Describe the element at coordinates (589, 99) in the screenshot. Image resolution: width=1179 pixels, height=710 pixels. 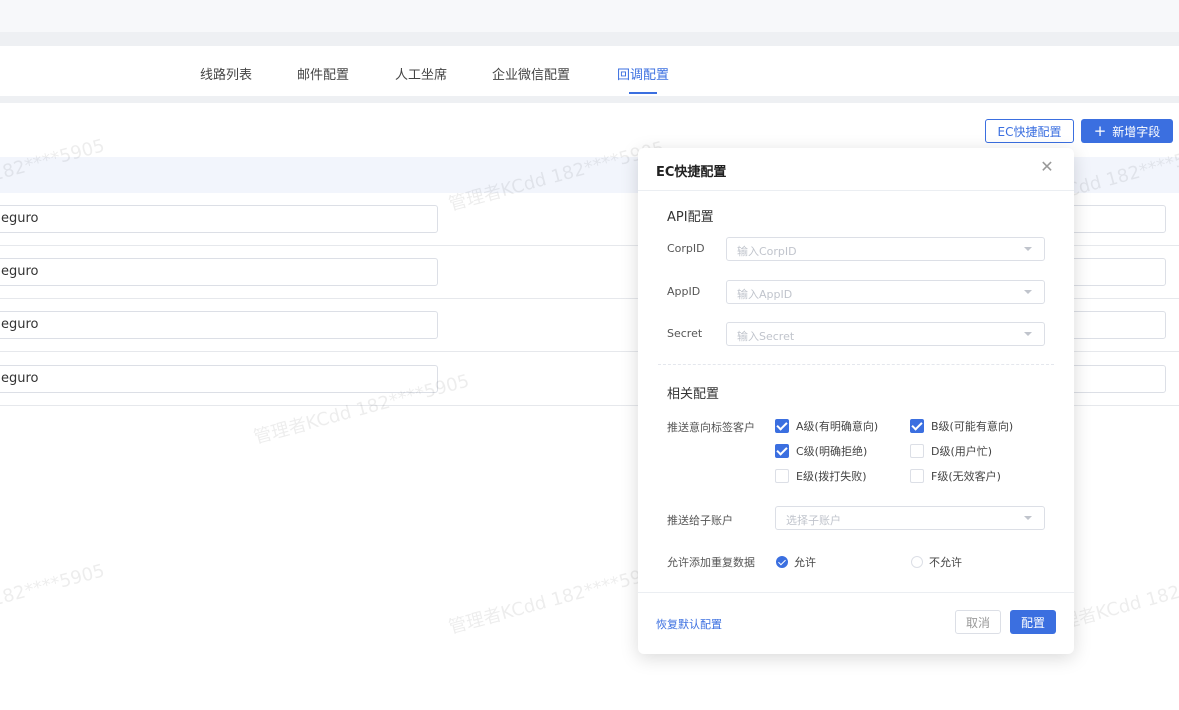
I see `tabs-separator` at that location.